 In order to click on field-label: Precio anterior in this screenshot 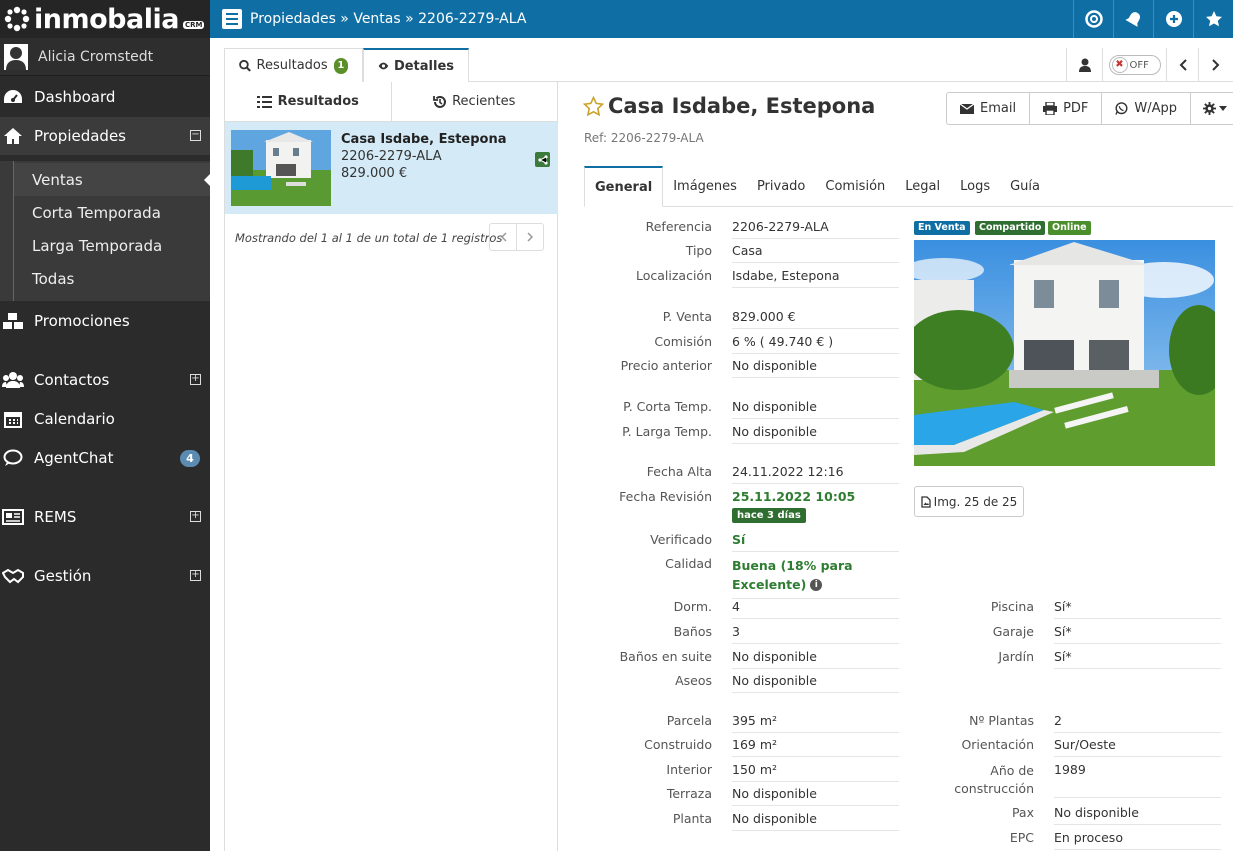, I will do `click(666, 365)`.